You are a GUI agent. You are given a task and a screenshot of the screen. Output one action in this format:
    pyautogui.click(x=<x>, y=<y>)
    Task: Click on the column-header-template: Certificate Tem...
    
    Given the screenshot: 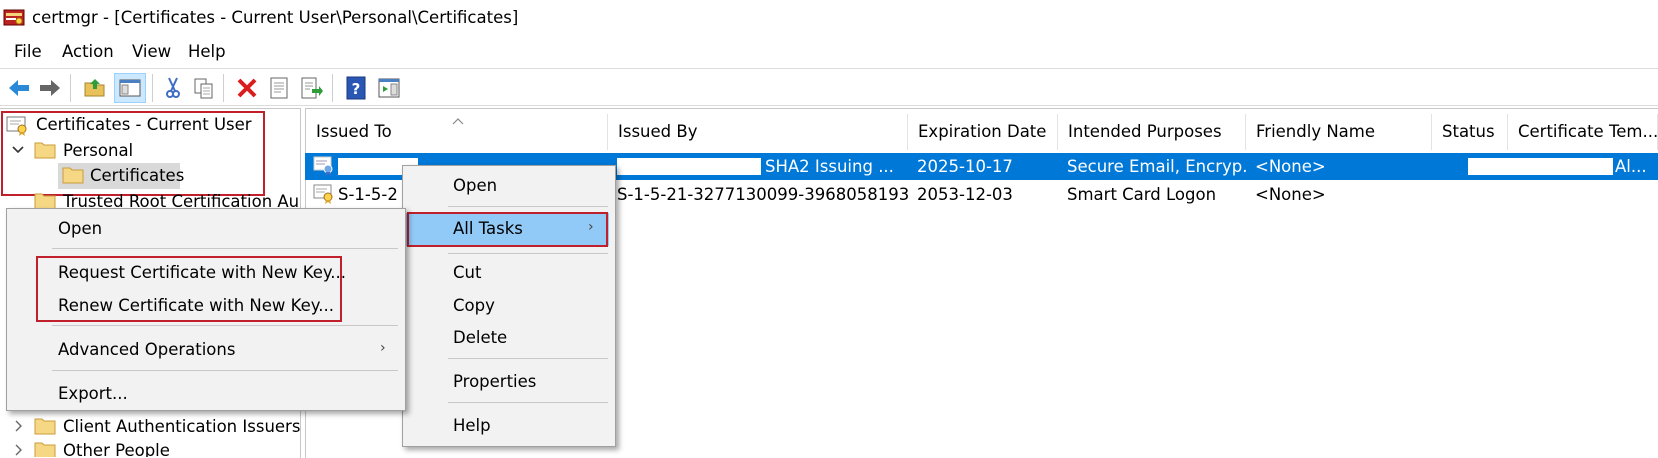 What is the action you would take?
    pyautogui.click(x=1583, y=132)
    